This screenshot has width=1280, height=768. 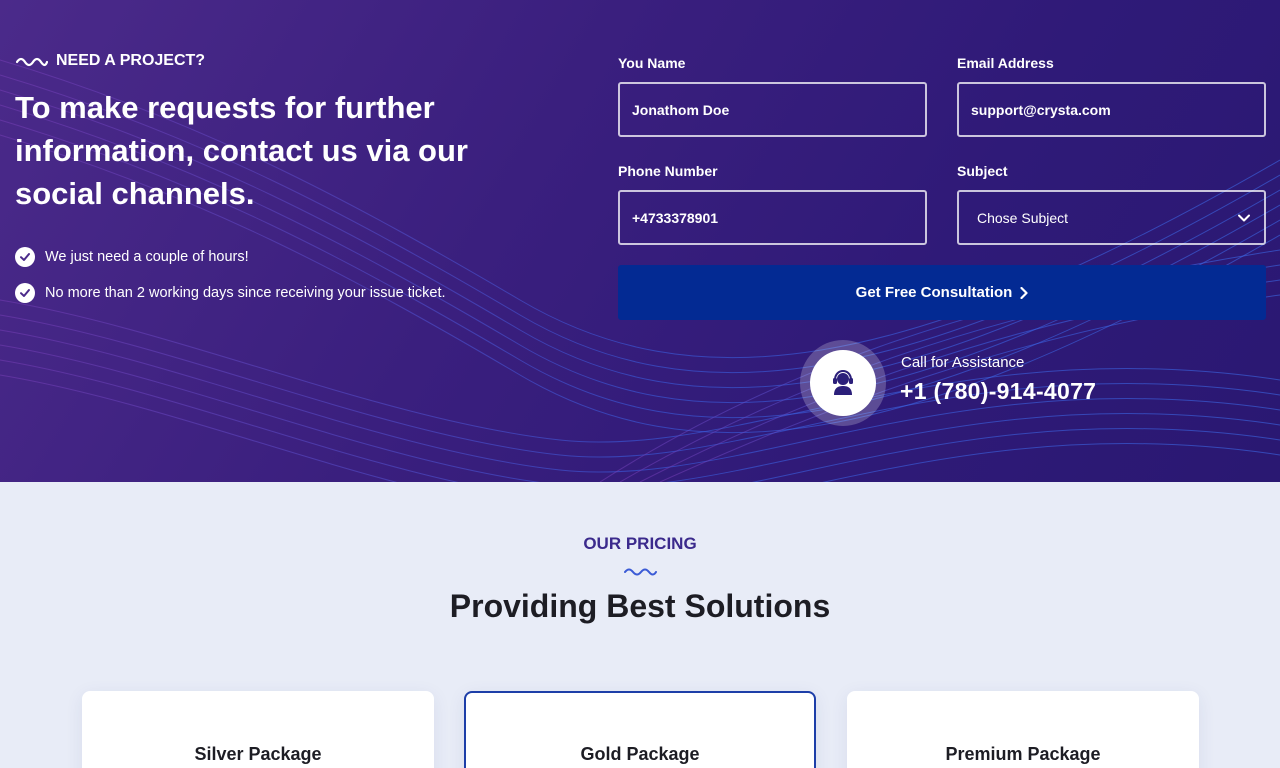 I want to click on assistance-avatar, so click(x=843, y=383).